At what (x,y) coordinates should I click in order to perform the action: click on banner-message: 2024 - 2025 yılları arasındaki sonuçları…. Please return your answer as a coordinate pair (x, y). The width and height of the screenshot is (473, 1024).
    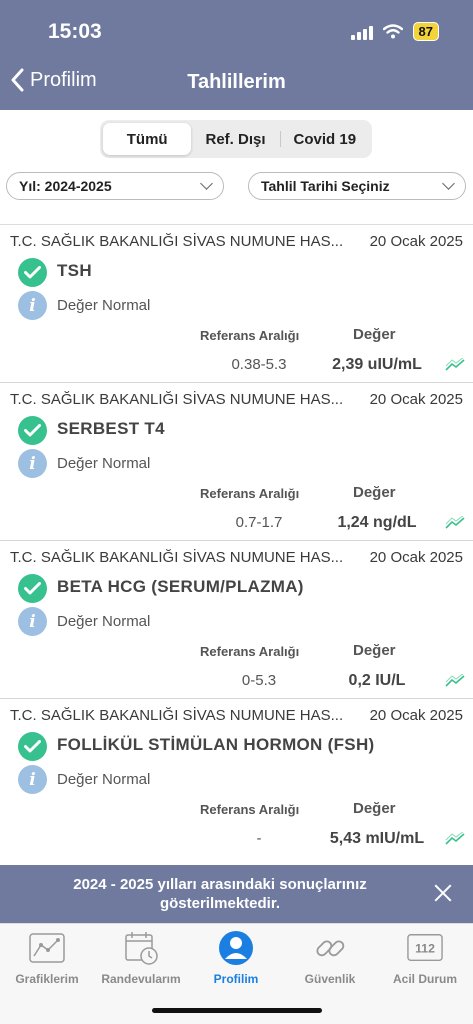
    Looking at the image, I should click on (220, 894).